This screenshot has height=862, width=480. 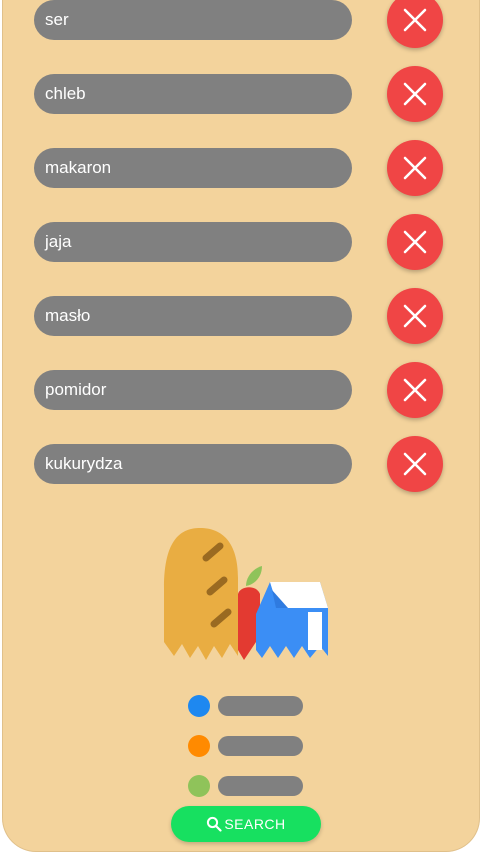 I want to click on ingredient-row: chleb, so click(x=244, y=100).